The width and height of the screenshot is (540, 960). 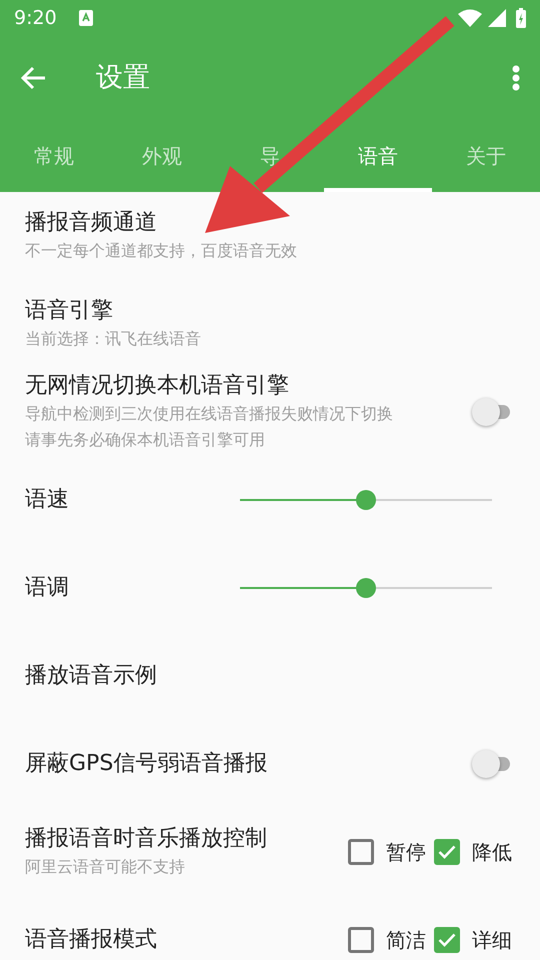 I want to click on setting-title: 语音引擎, so click(x=69, y=311).